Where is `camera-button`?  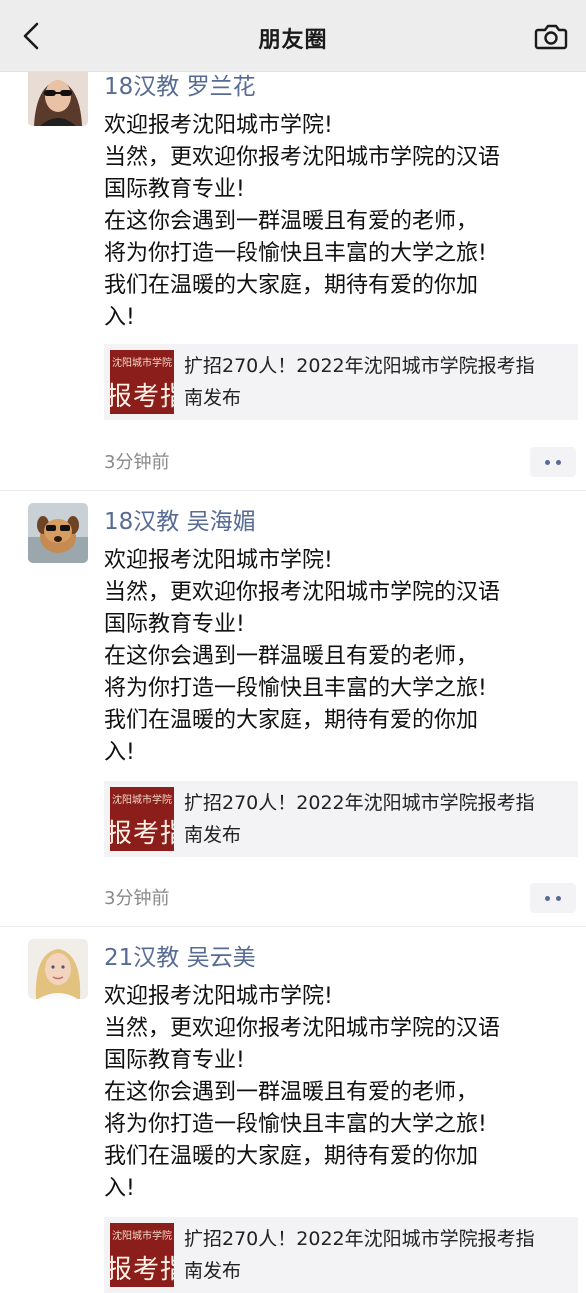 camera-button is located at coordinates (551, 36).